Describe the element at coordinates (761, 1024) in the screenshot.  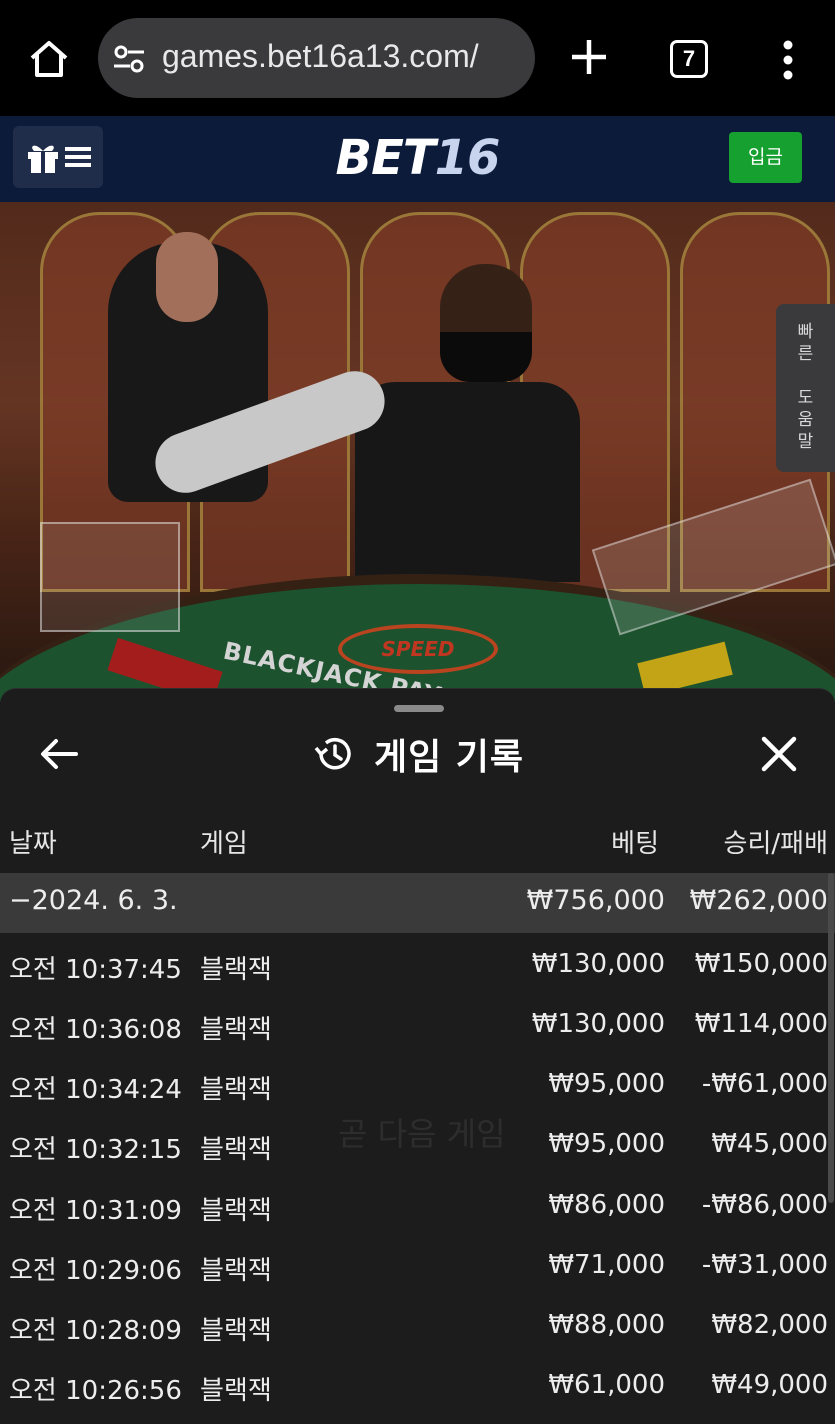
I see `row-winloss: ₩114,000` at that location.